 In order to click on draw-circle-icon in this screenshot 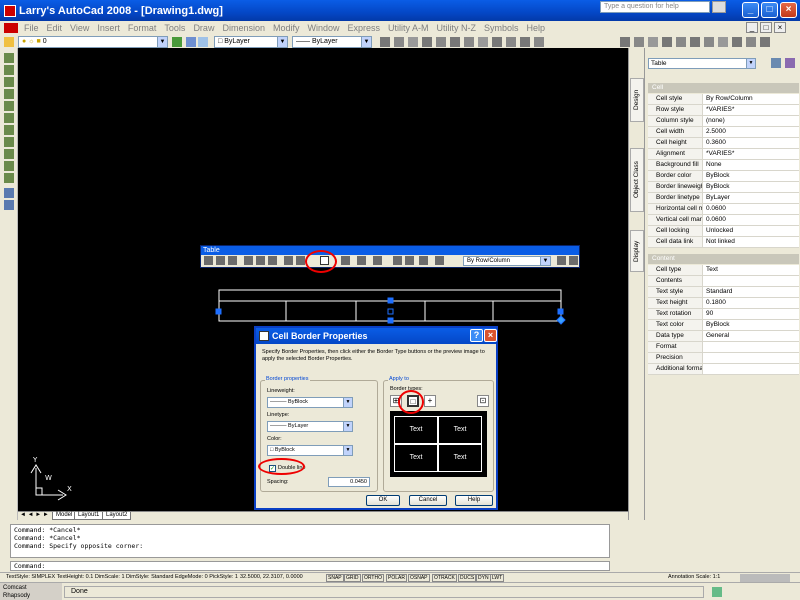, I will do `click(667, 42)`.